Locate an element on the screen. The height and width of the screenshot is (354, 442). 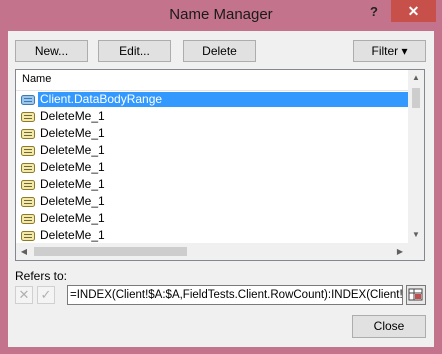
horizontal-scrollbar: ◀ ▶ is located at coordinates (212, 251).